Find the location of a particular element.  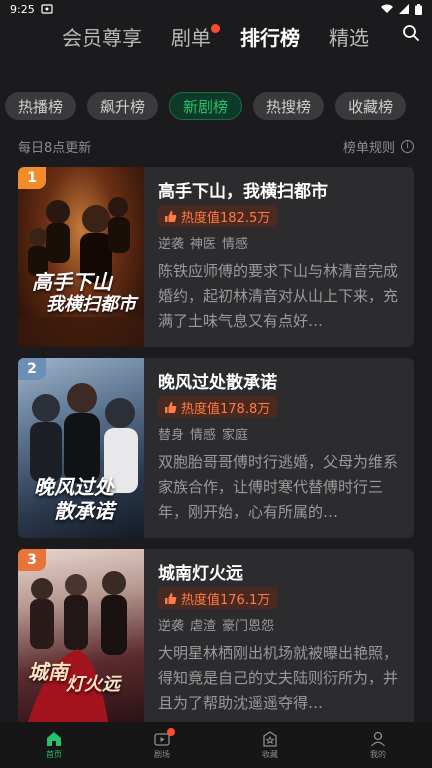

bottom-nav-home: 首页 is located at coordinates (54, 745).